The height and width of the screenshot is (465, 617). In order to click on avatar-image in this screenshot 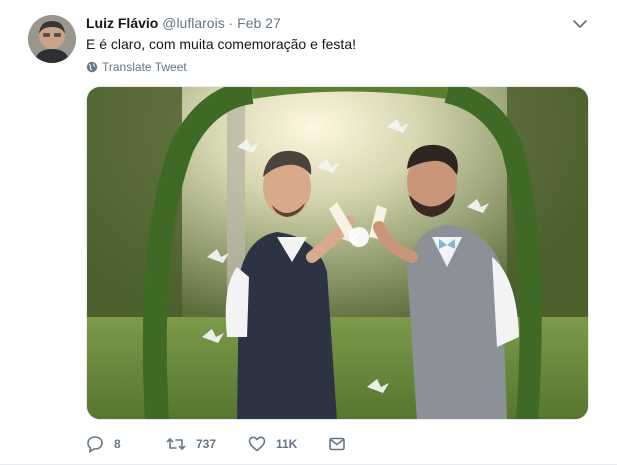, I will do `click(52, 39)`.